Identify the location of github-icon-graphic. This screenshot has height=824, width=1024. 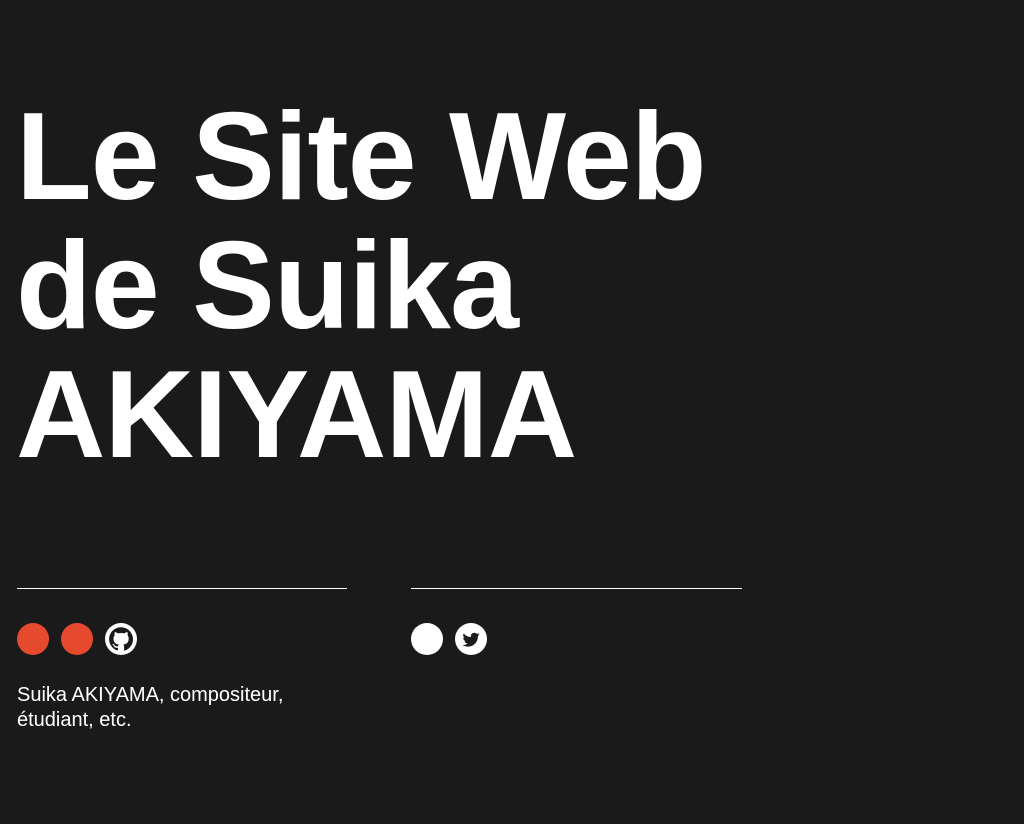
(121, 639).